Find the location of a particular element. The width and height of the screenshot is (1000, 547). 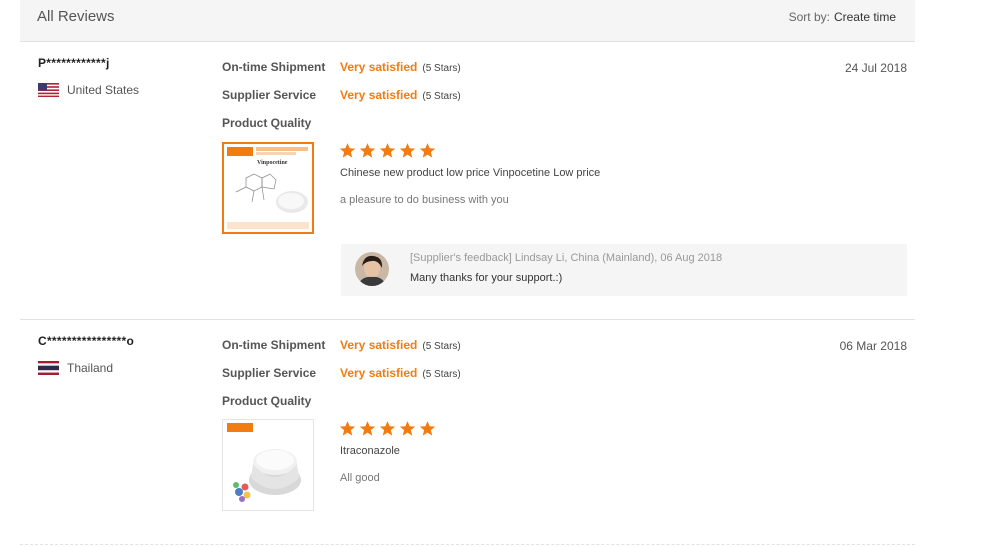

product-thumbnail: Vinpocetine is located at coordinates (268, 188).